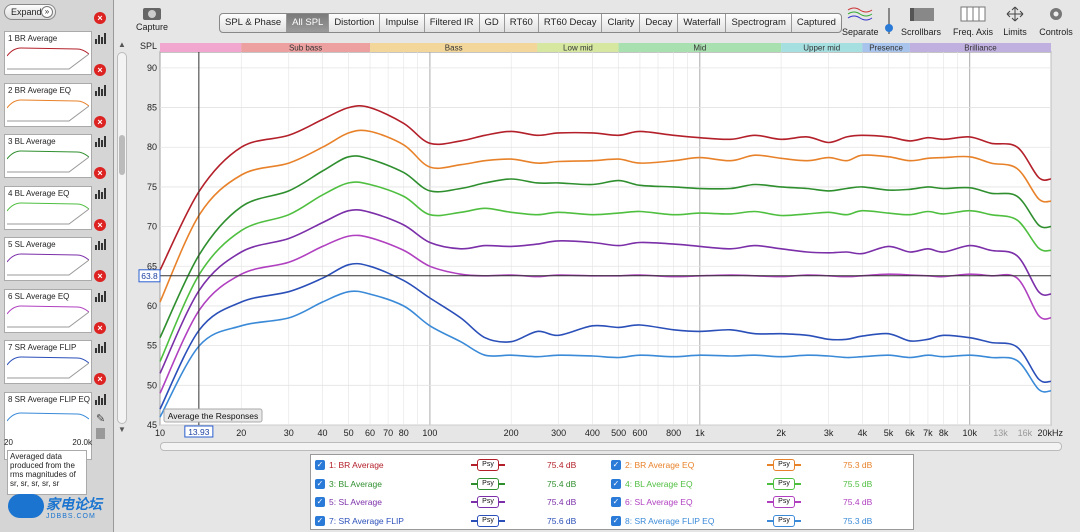  Describe the element at coordinates (670, 520) in the screenshot. I see `legend-label: 8: SR Average FLIP EQ` at that location.